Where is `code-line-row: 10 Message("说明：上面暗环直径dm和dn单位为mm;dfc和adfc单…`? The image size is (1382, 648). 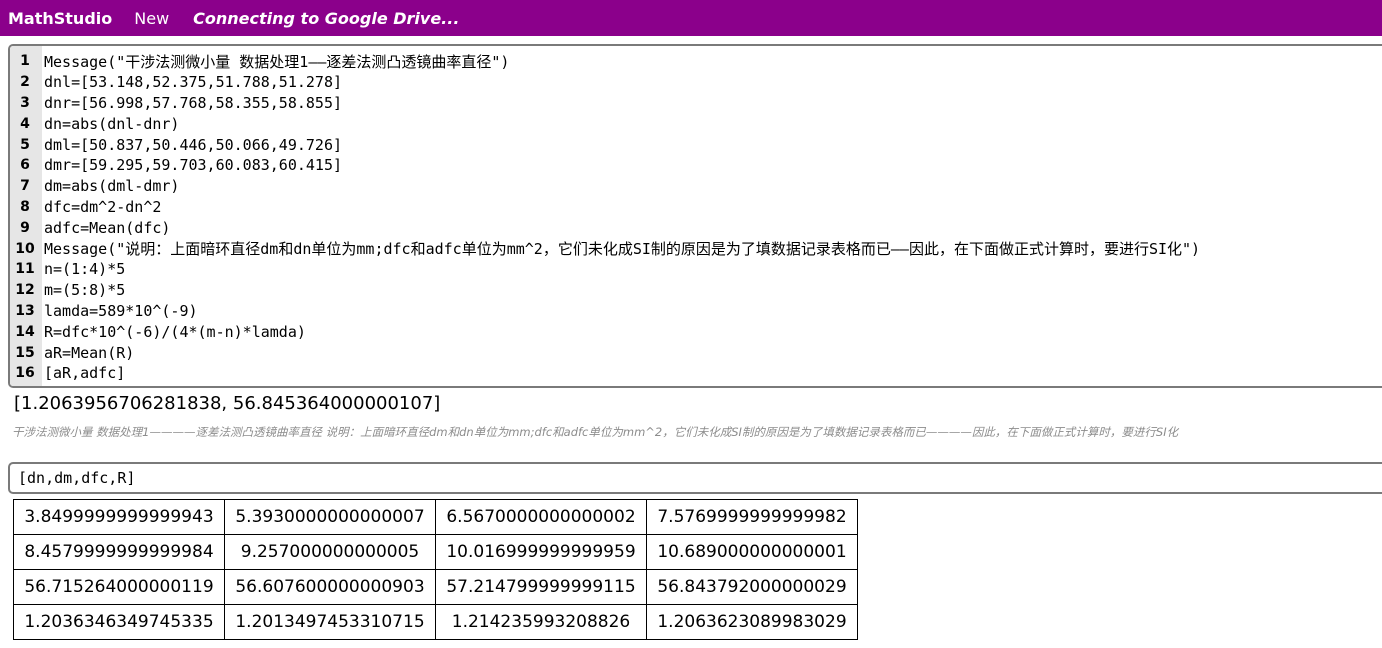 code-line-row: 10 Message("说明：上面暗环直径dm和dn单位为mm;dfc和adfc单… is located at coordinates (696, 248).